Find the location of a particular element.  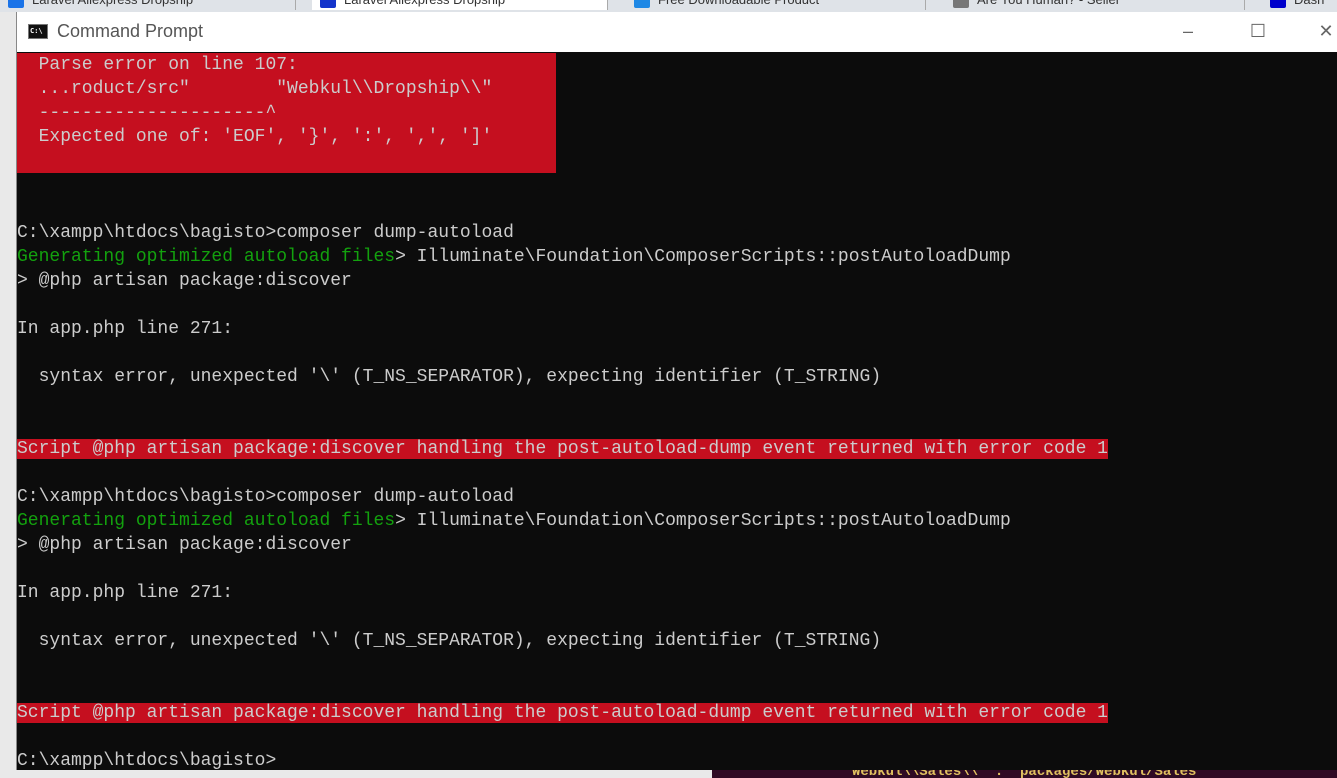

browser-tab: Are You Human? - Seller is located at coordinates (1095, 5).